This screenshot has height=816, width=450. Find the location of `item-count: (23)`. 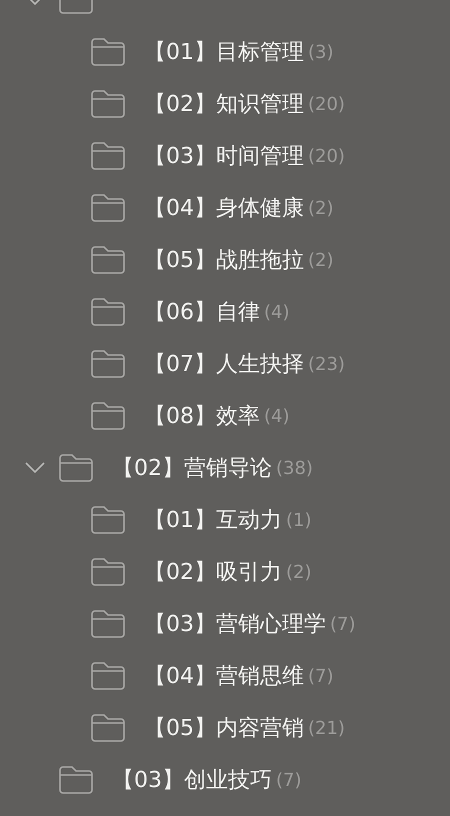

item-count: (23) is located at coordinates (326, 364).